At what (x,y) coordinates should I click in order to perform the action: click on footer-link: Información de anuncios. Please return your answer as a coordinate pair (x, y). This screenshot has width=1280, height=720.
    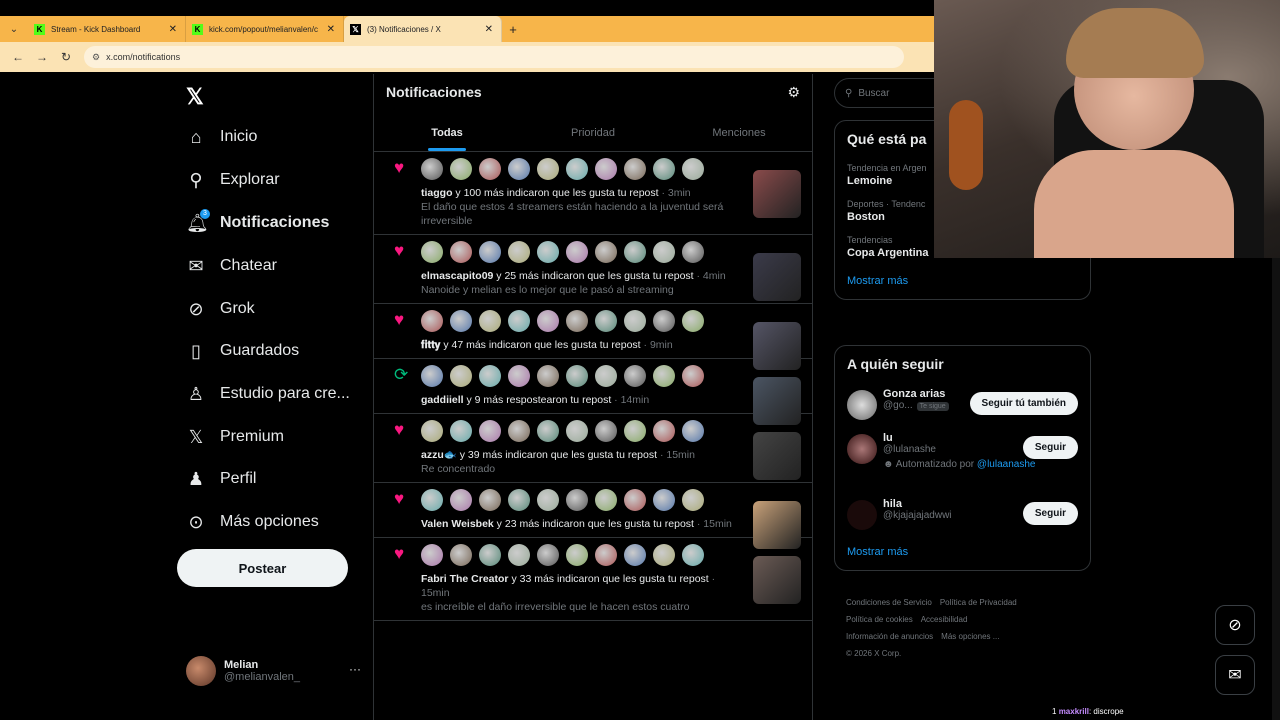
    Looking at the image, I should click on (889, 636).